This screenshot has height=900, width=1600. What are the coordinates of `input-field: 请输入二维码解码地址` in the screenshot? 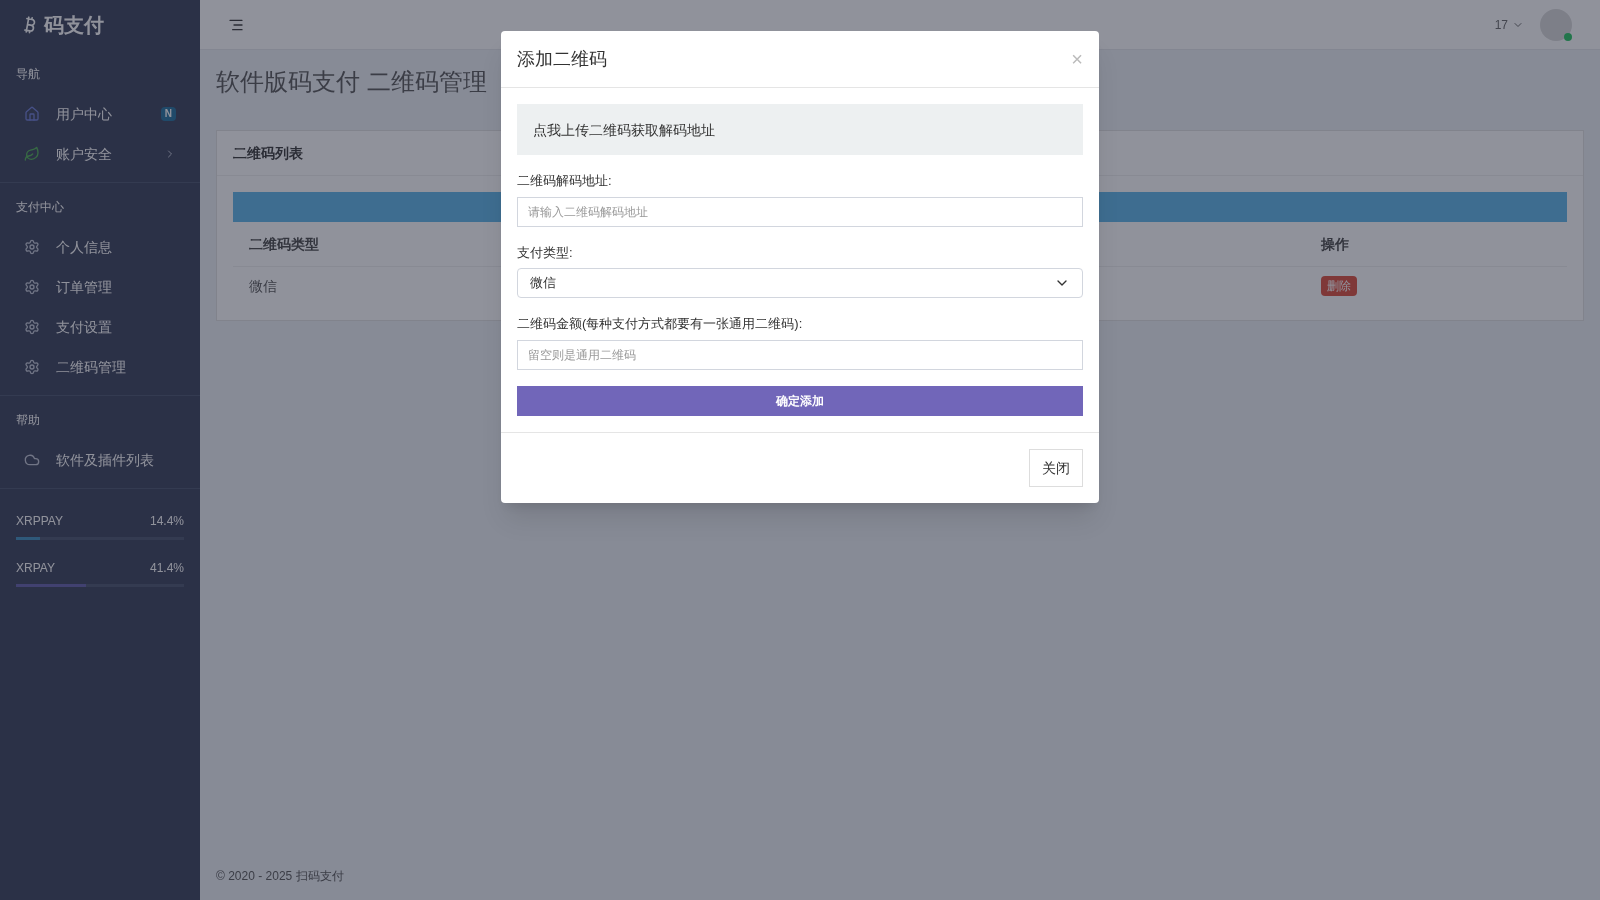 It's located at (800, 211).